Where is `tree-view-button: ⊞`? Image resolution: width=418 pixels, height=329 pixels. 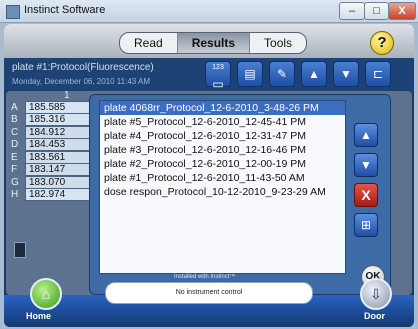
tree-view-button: ⊞ is located at coordinates (366, 225).